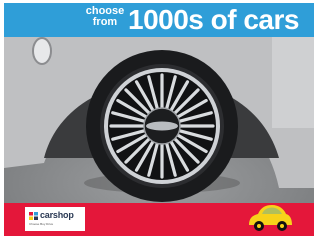 Image resolution: width=324 pixels, height=252 pixels. I want to click on brand-tagline: Choose Buy Drive, so click(41, 224).